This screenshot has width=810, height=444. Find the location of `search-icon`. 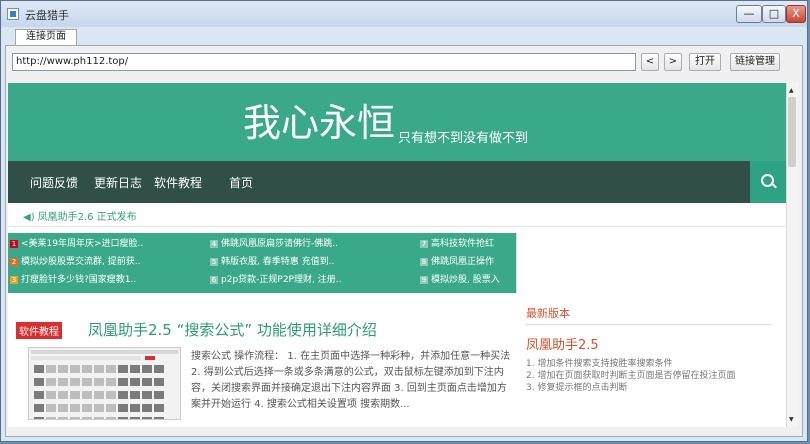

search-icon is located at coordinates (767, 180).